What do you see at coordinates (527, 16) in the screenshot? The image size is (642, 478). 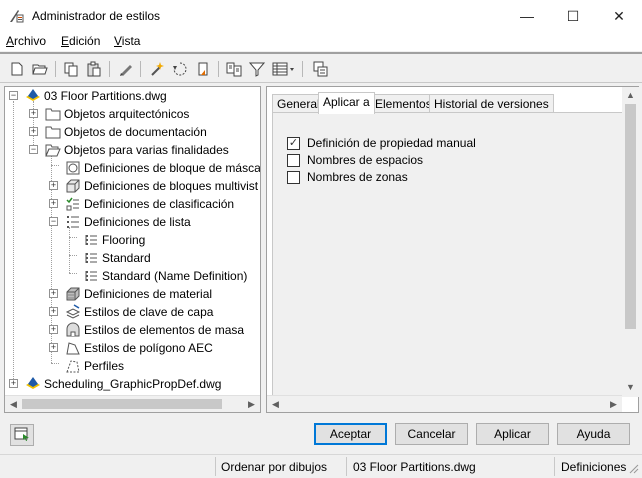 I see `minimize-button: —` at bounding box center [527, 16].